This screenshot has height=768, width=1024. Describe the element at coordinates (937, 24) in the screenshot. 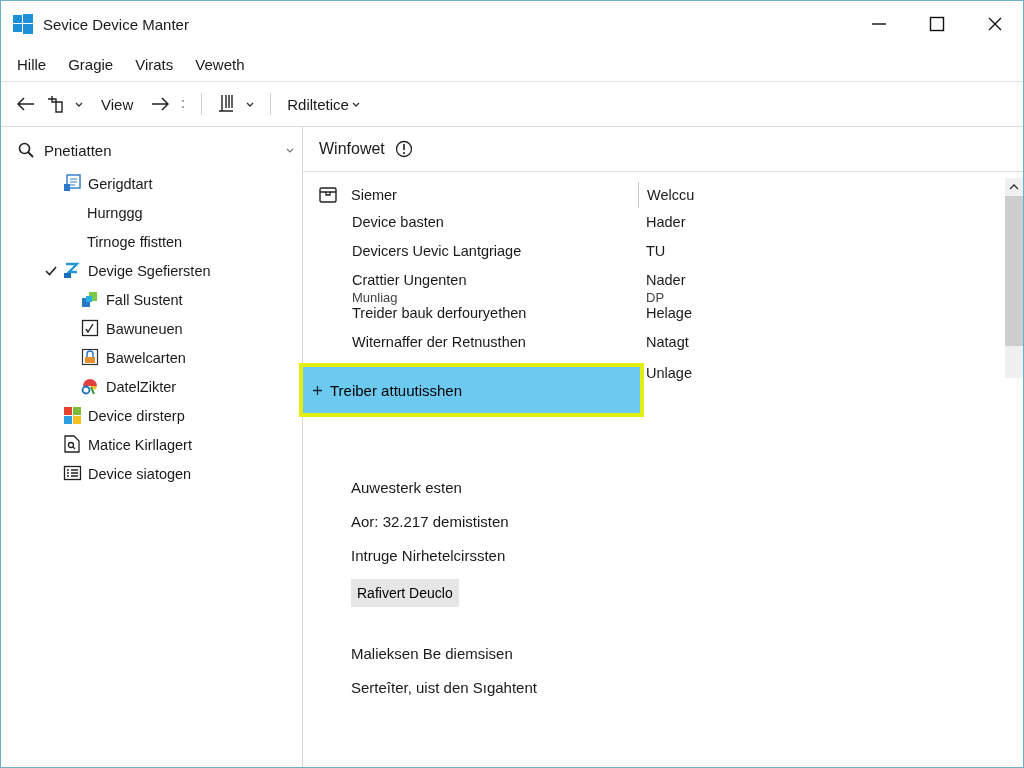

I see `maximize-icon` at that location.